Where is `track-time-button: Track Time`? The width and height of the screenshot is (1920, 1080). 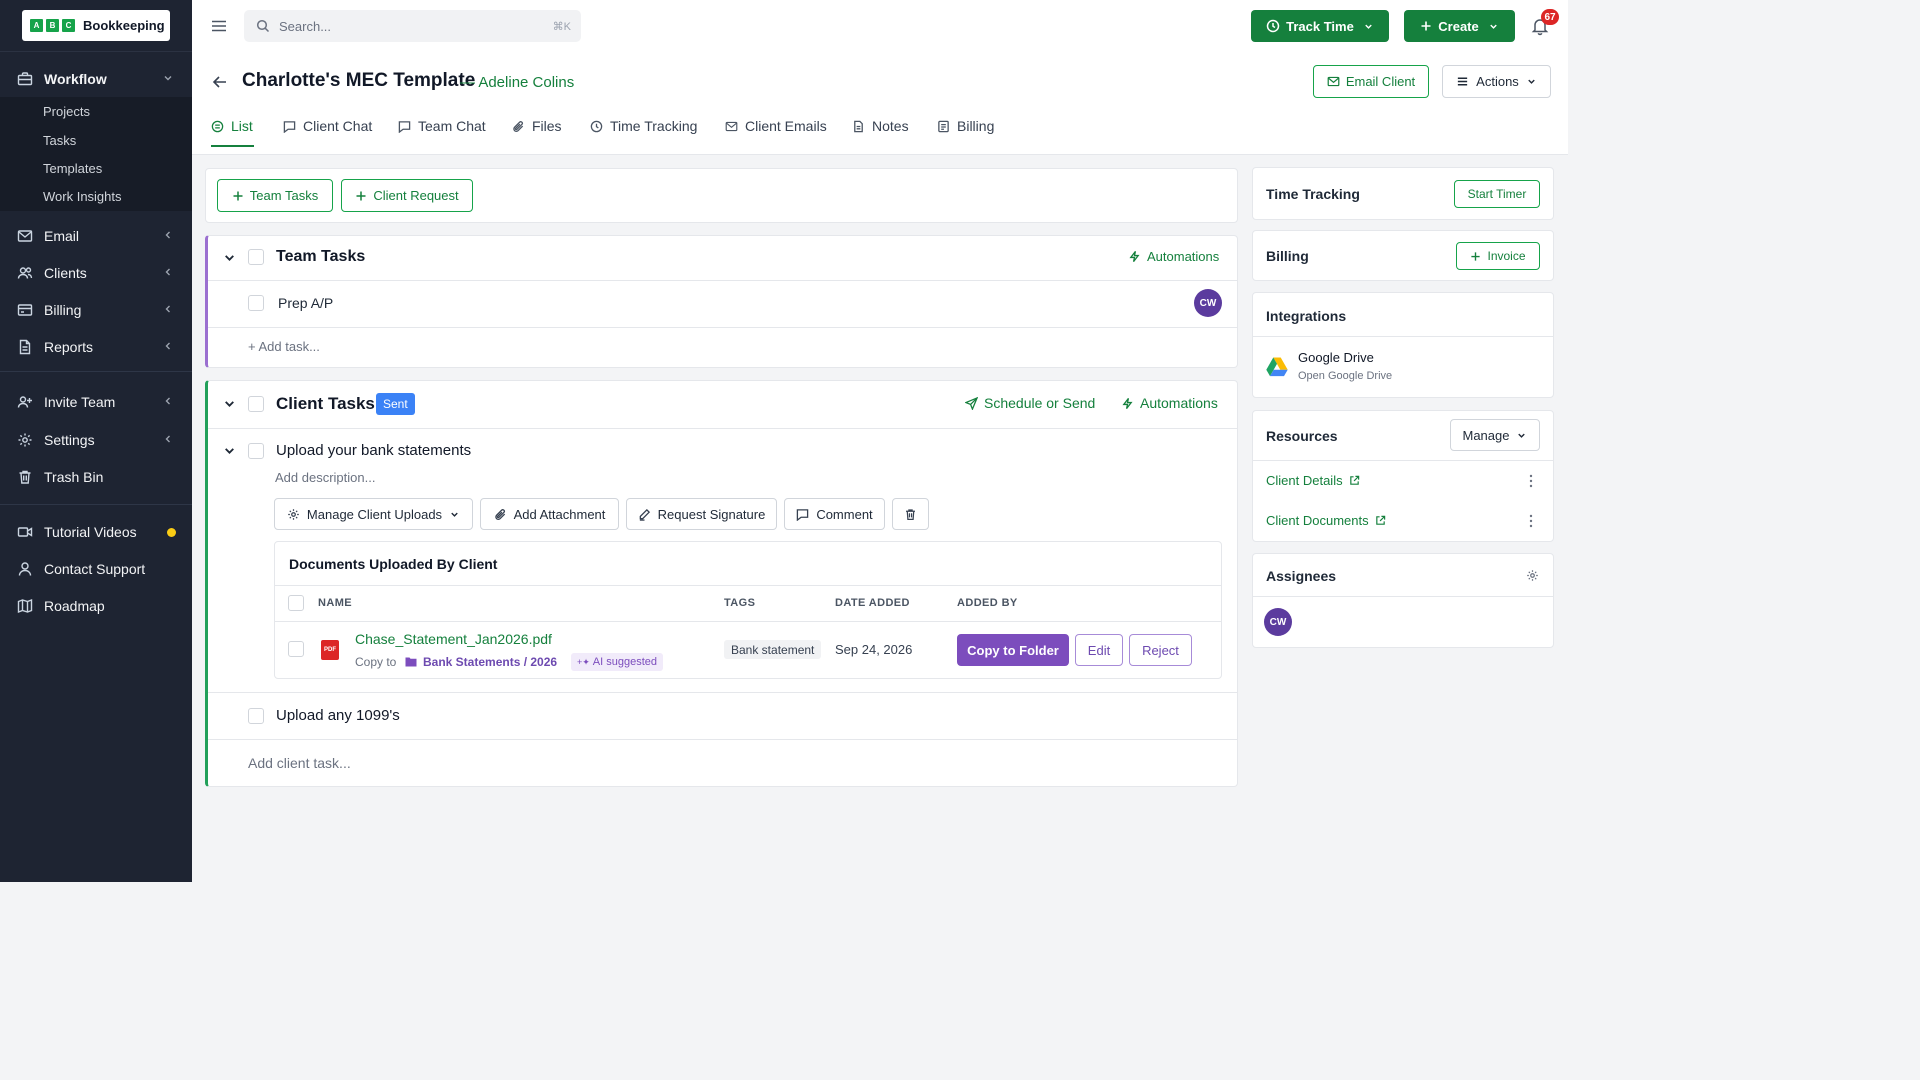
track-time-button: Track Time is located at coordinates (1320, 26).